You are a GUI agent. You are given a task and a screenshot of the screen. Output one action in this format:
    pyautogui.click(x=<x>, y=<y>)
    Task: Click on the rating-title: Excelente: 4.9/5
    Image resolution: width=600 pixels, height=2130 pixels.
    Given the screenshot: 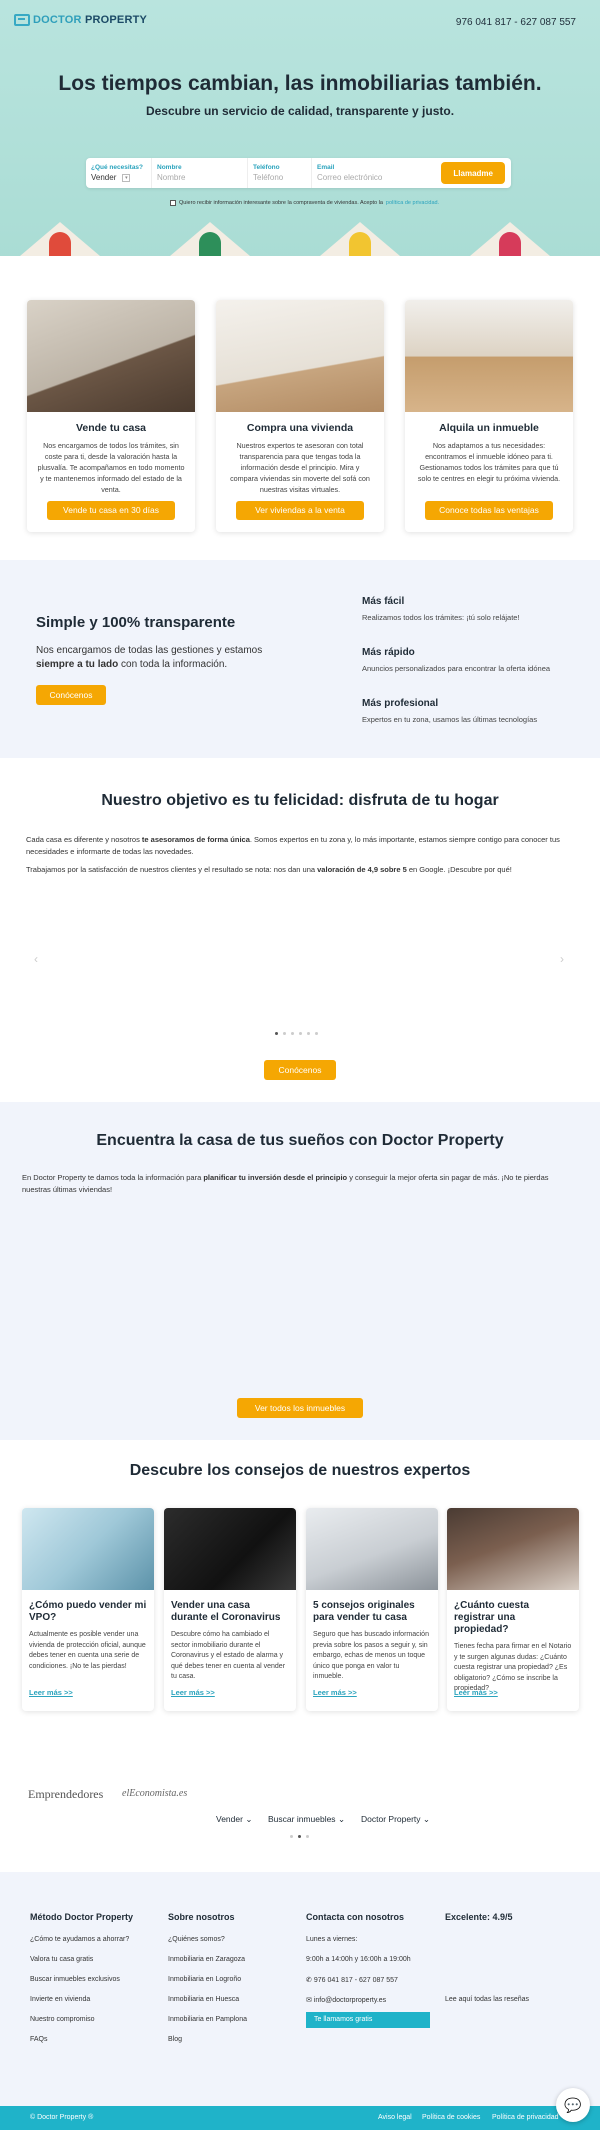 What is the action you would take?
    pyautogui.click(x=479, y=1917)
    